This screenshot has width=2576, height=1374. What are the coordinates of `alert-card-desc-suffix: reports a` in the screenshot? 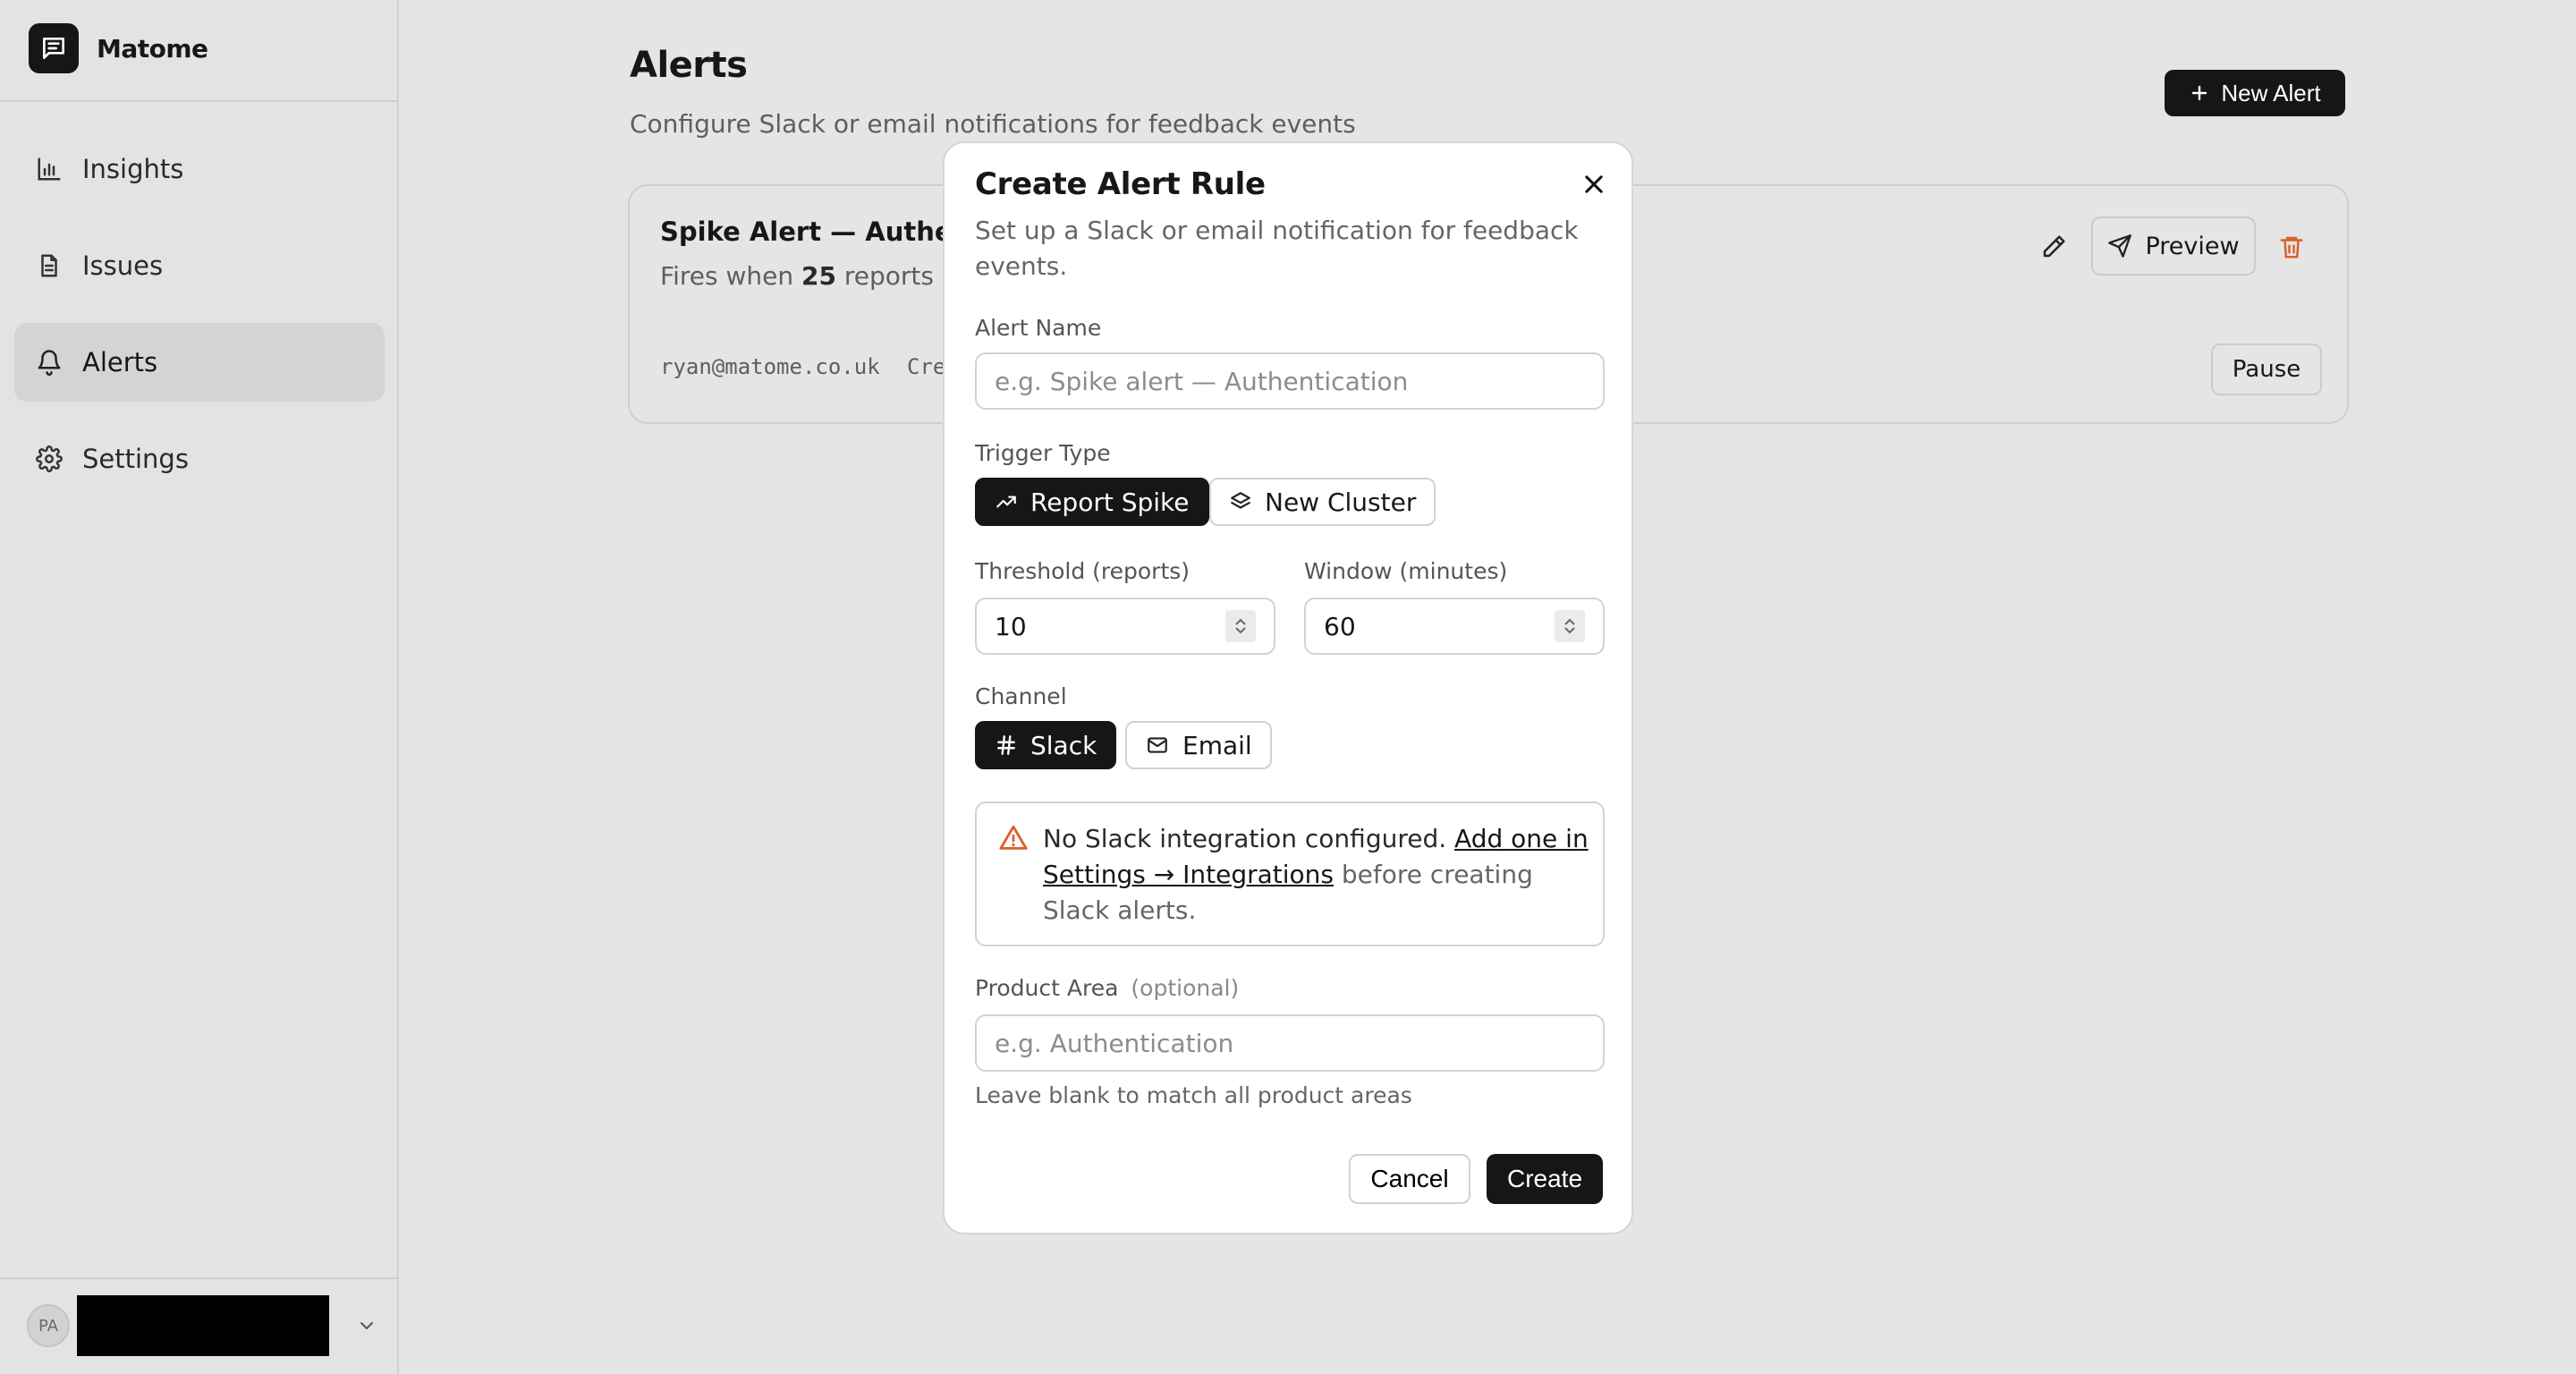 It's located at (896, 276).